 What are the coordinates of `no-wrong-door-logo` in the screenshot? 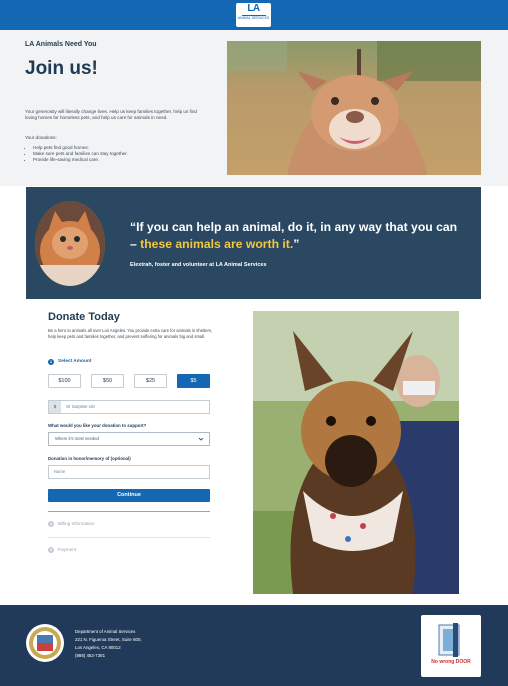 It's located at (449, 640).